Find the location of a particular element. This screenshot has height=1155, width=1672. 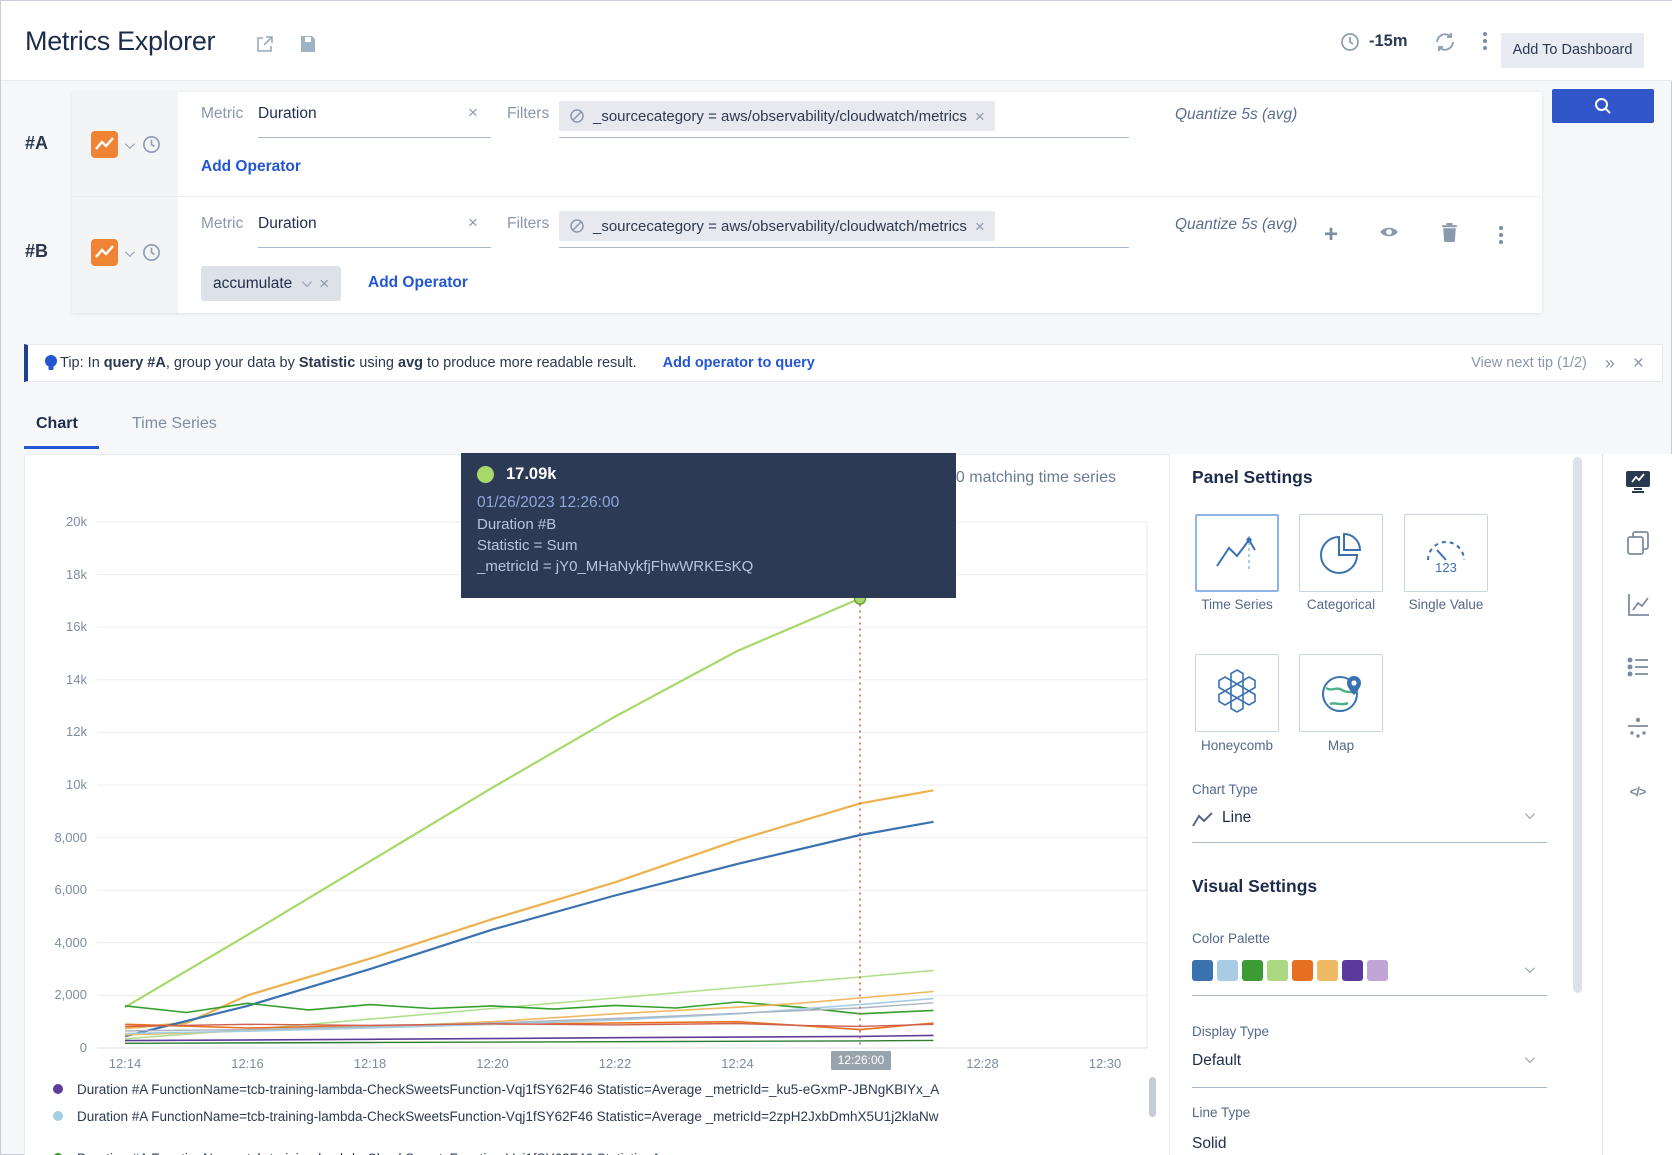

next-tip-arrows-icon is located at coordinates (1610, 363).